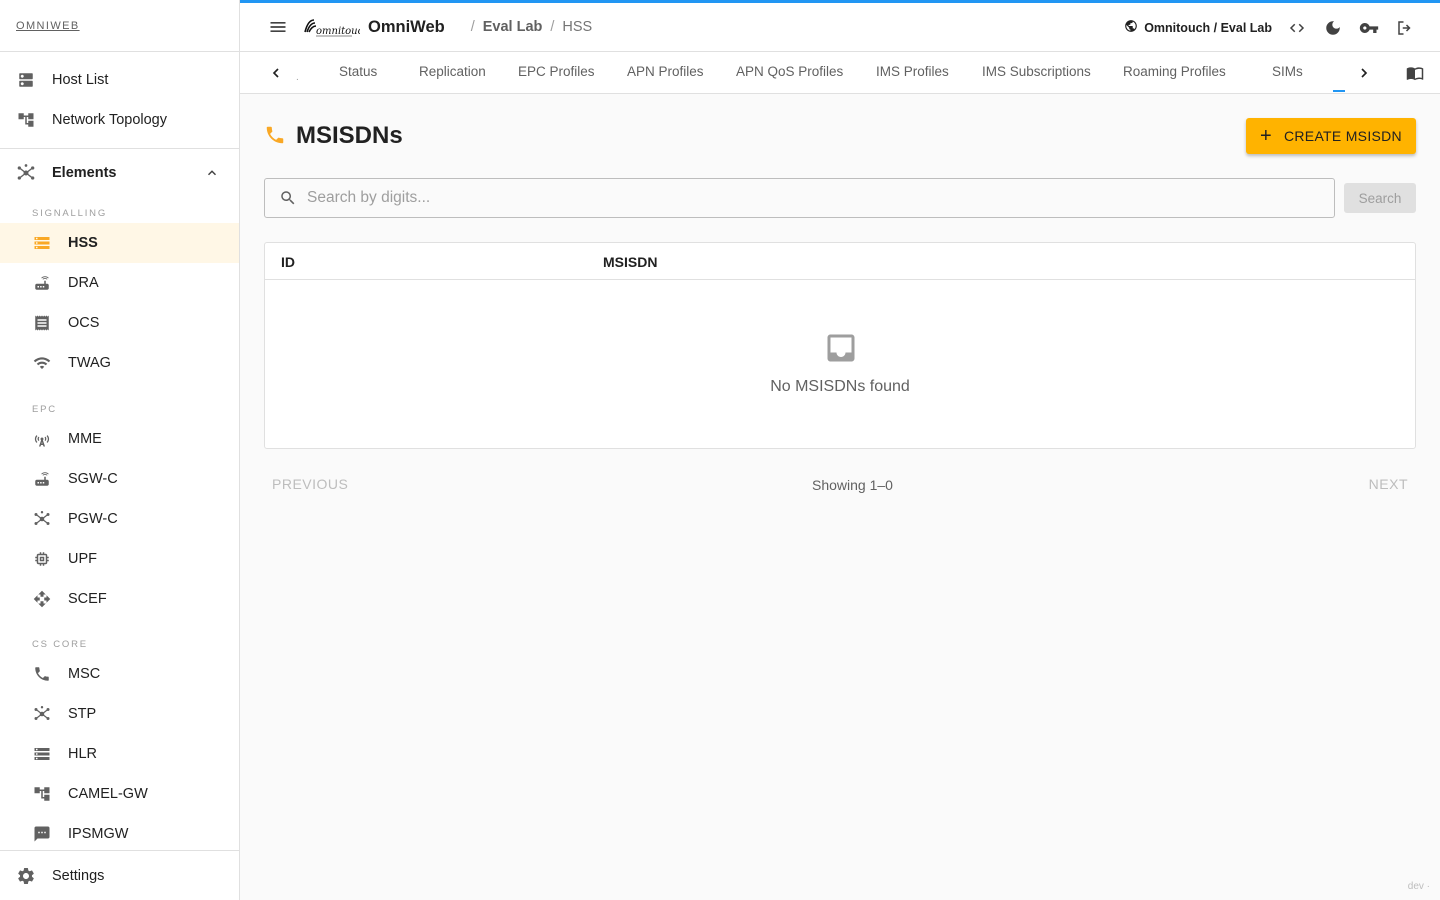 The width and height of the screenshot is (1440, 900). What do you see at coordinates (513, 27) in the screenshot?
I see `breadcrumb-item-eval-lab: Eval Lab` at bounding box center [513, 27].